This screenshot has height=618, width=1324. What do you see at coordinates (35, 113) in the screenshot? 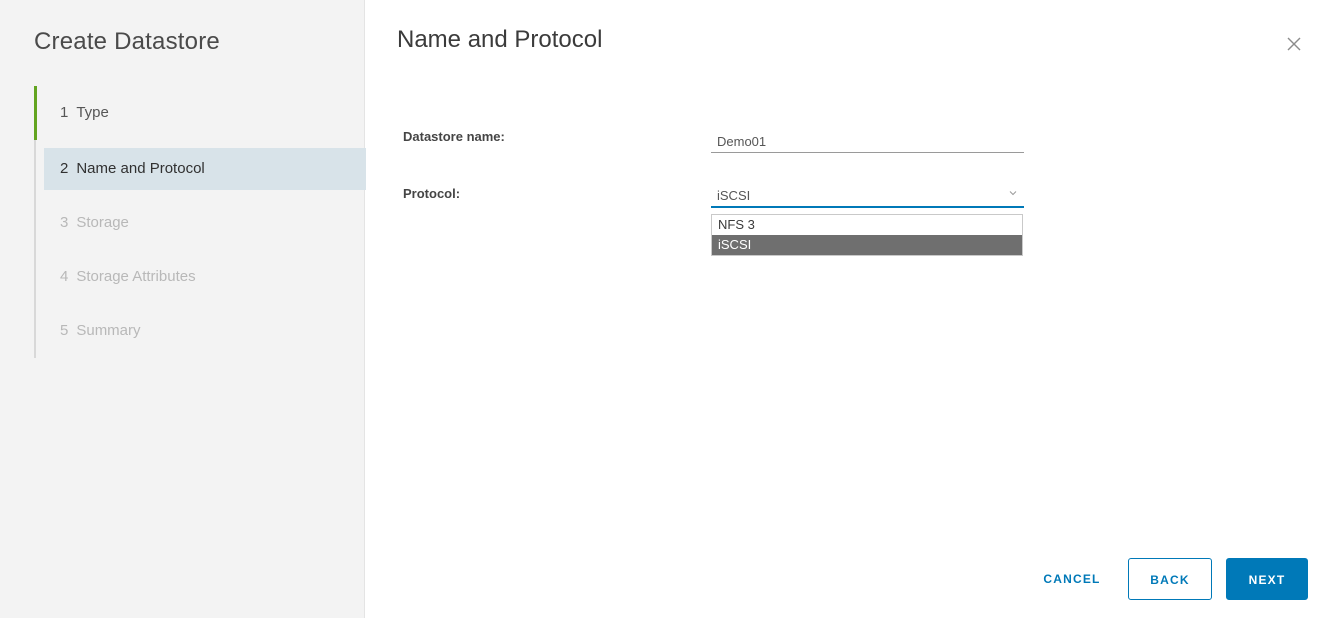
I see `step-complete-indicator` at bounding box center [35, 113].